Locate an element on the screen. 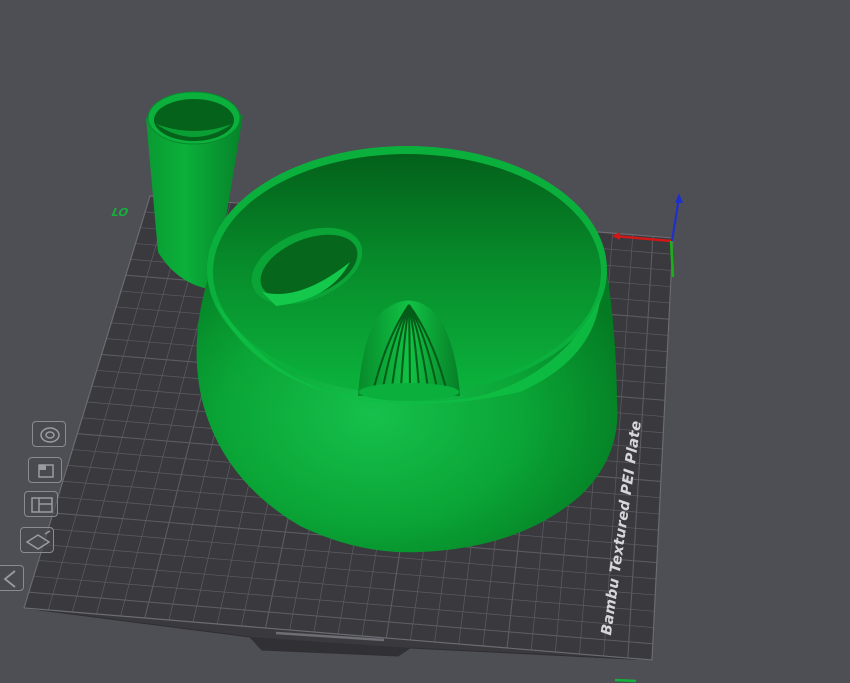 This screenshot has height=683, width=850. corner-marker is located at coordinates (625, 680).